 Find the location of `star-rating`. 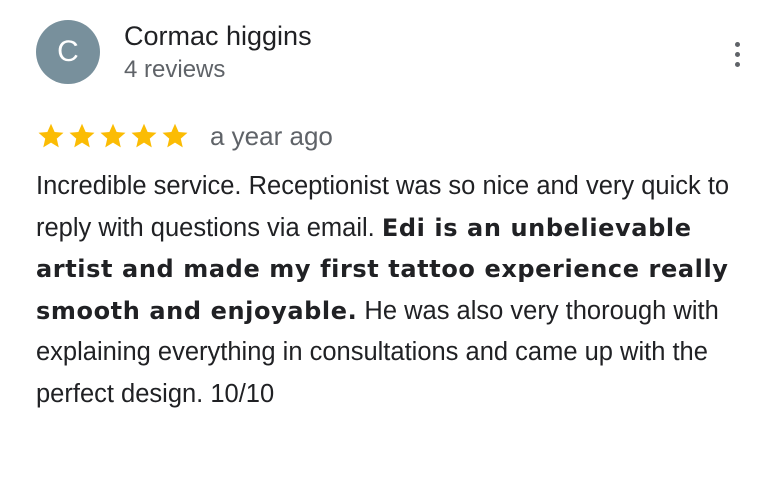

star-rating is located at coordinates (113, 136).